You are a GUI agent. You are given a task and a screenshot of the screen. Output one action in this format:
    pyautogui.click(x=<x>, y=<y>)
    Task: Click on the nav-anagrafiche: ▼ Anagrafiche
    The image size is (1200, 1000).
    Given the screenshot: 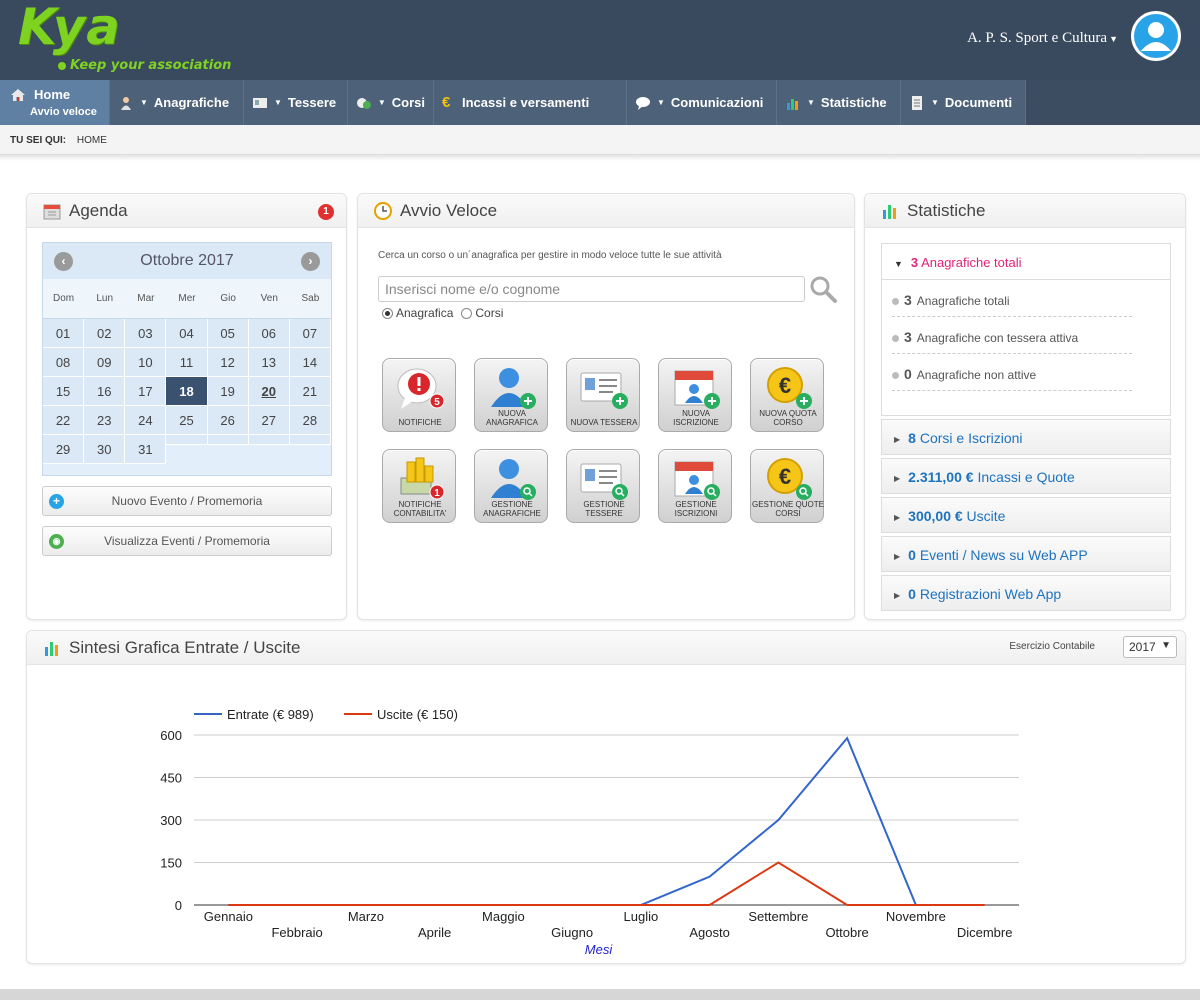 What is the action you would take?
    pyautogui.click(x=177, y=102)
    